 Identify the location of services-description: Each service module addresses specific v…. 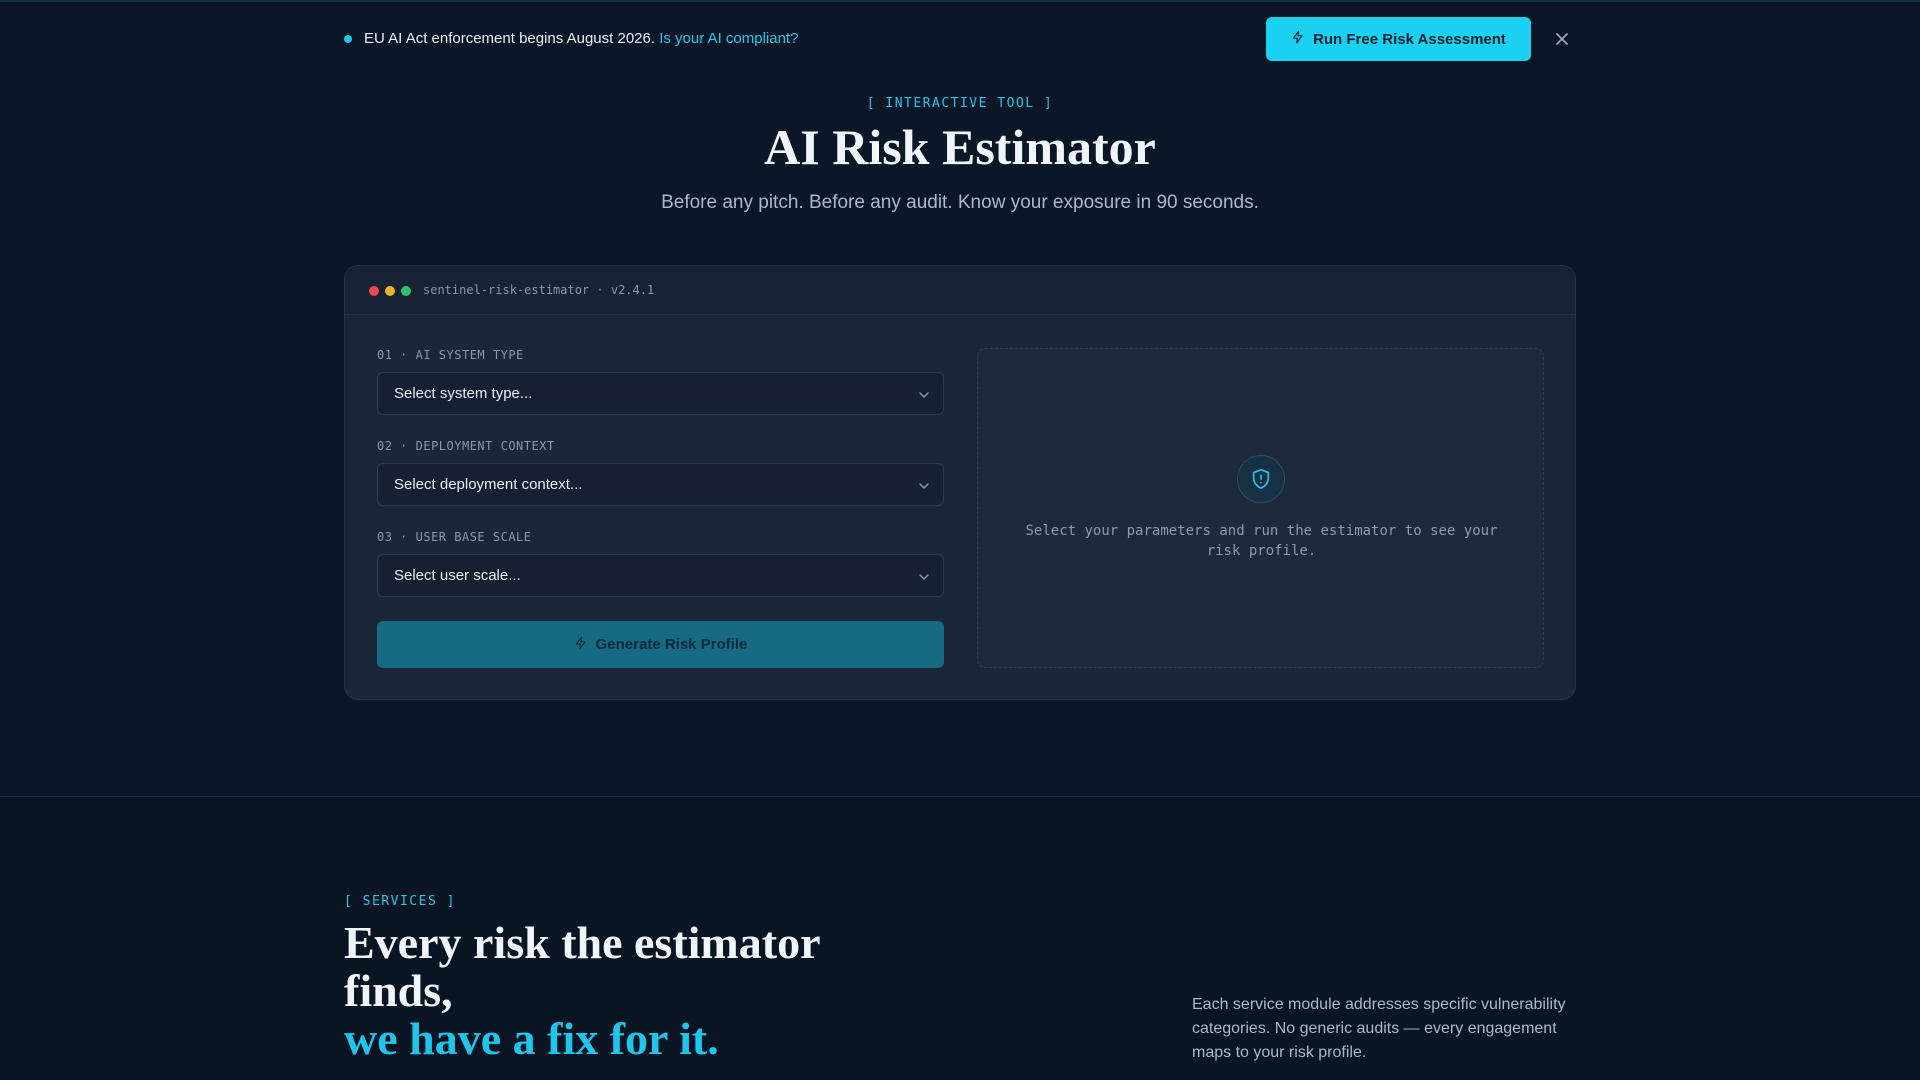
(1379, 1028).